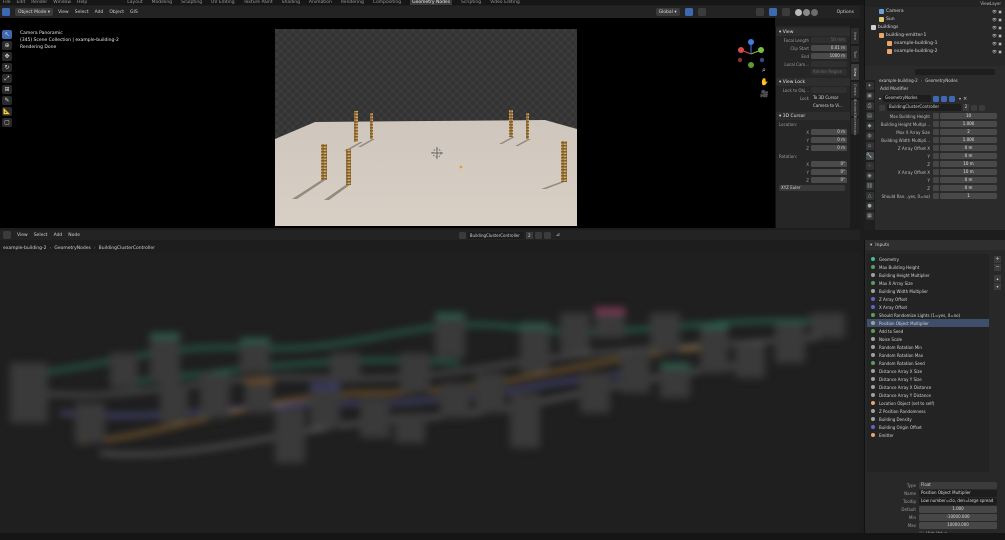 The width and height of the screenshot is (1005, 540). I want to click on modifier-input-field: Building Height Multipl... 1.000, so click(941, 124).